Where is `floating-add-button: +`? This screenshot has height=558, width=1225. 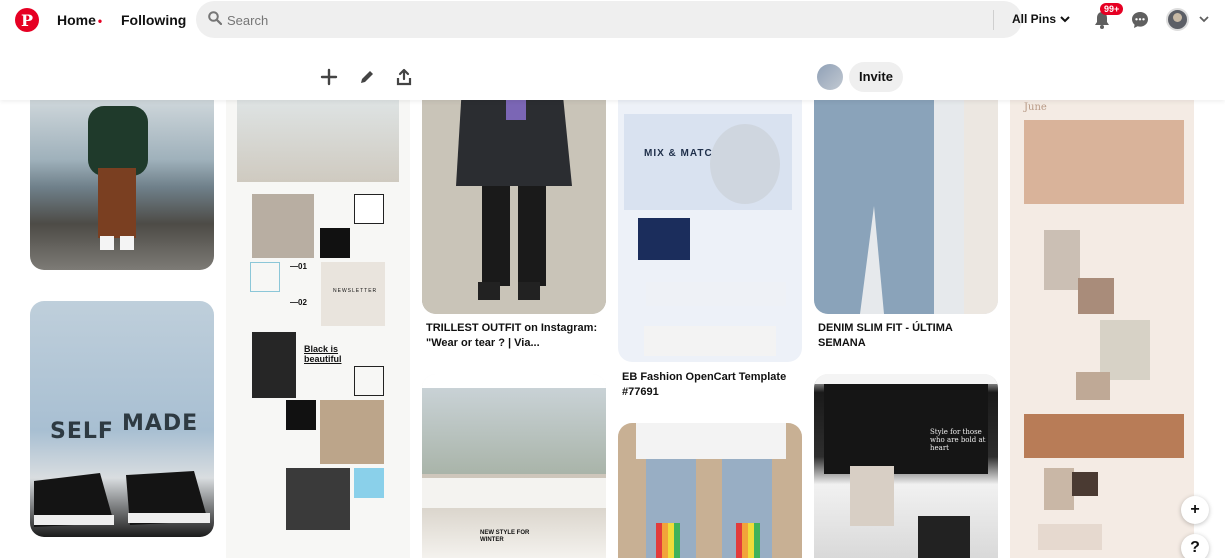 floating-add-button: + is located at coordinates (1195, 510).